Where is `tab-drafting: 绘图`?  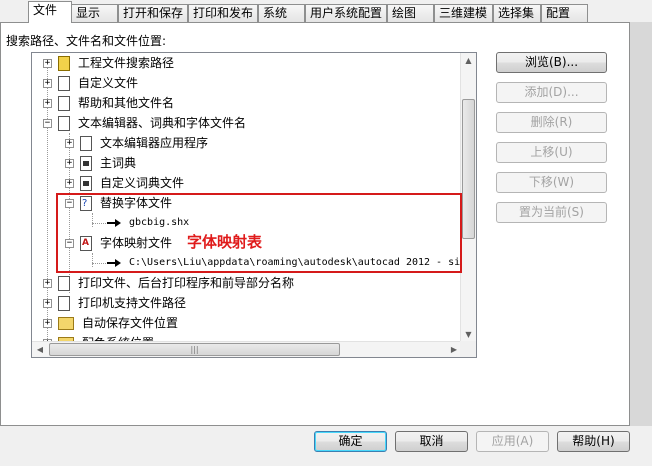 tab-drafting: 绘图 is located at coordinates (410, 13).